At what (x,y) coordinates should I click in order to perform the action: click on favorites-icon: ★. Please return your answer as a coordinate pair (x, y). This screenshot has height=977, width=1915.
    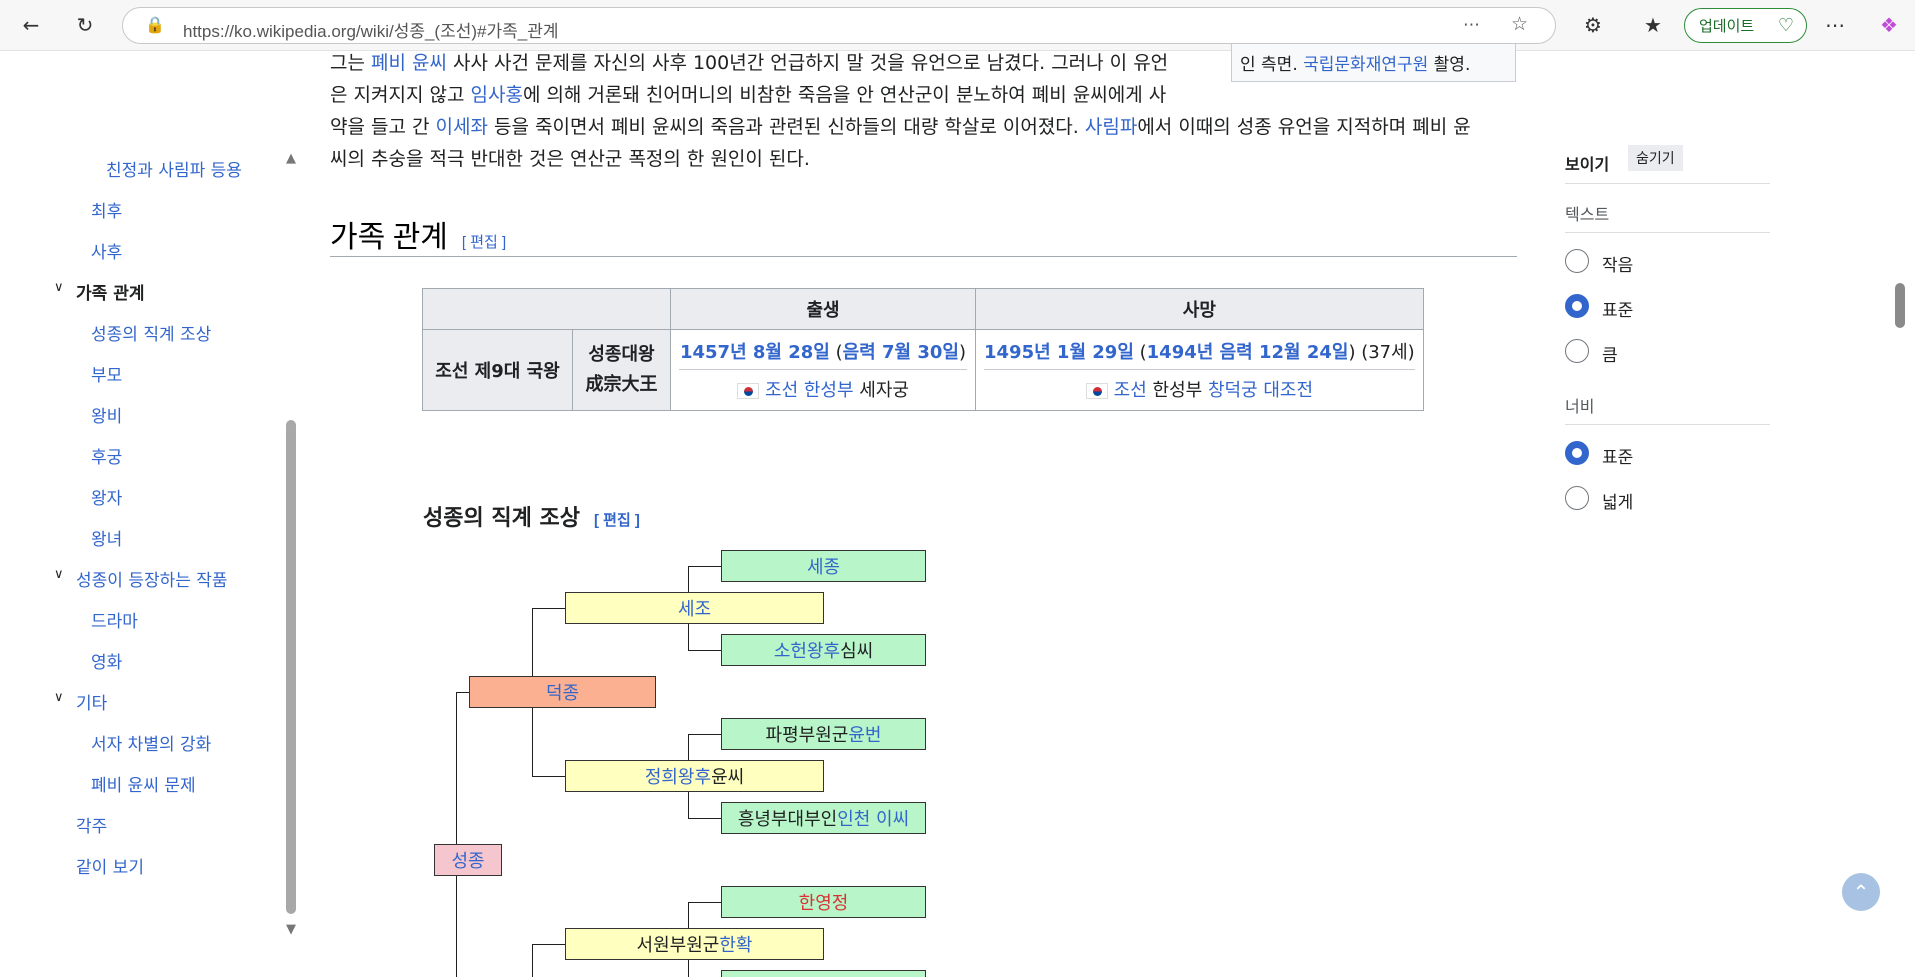
    Looking at the image, I should click on (1653, 25).